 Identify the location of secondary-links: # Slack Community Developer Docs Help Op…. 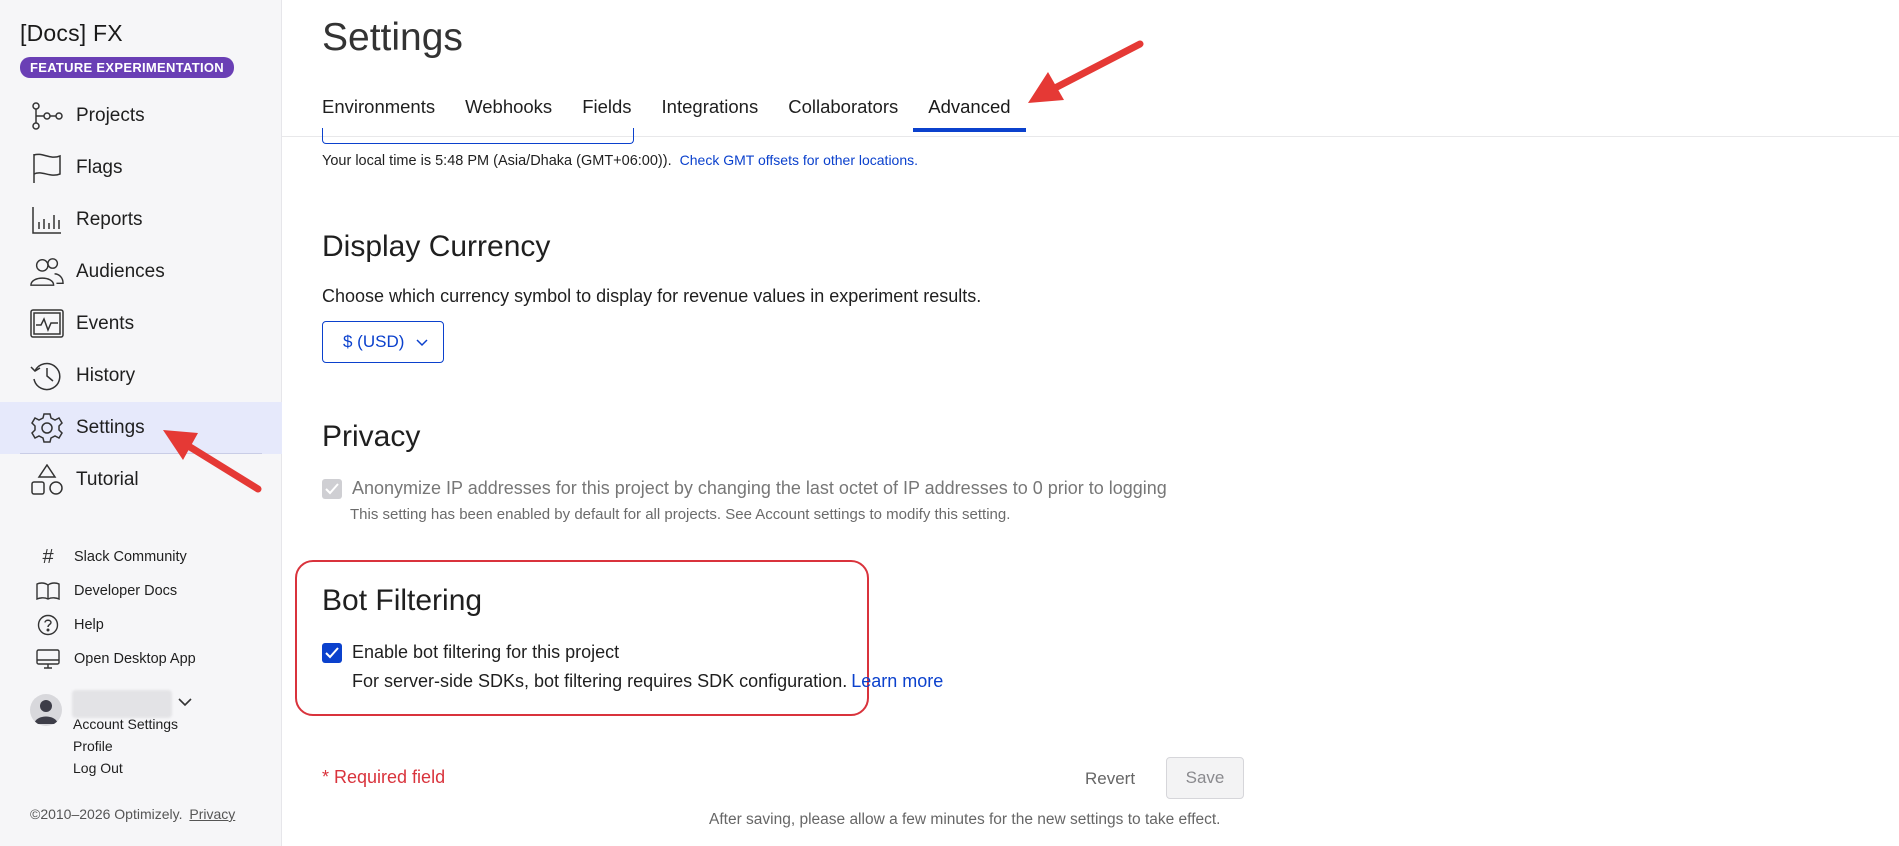
(141, 608).